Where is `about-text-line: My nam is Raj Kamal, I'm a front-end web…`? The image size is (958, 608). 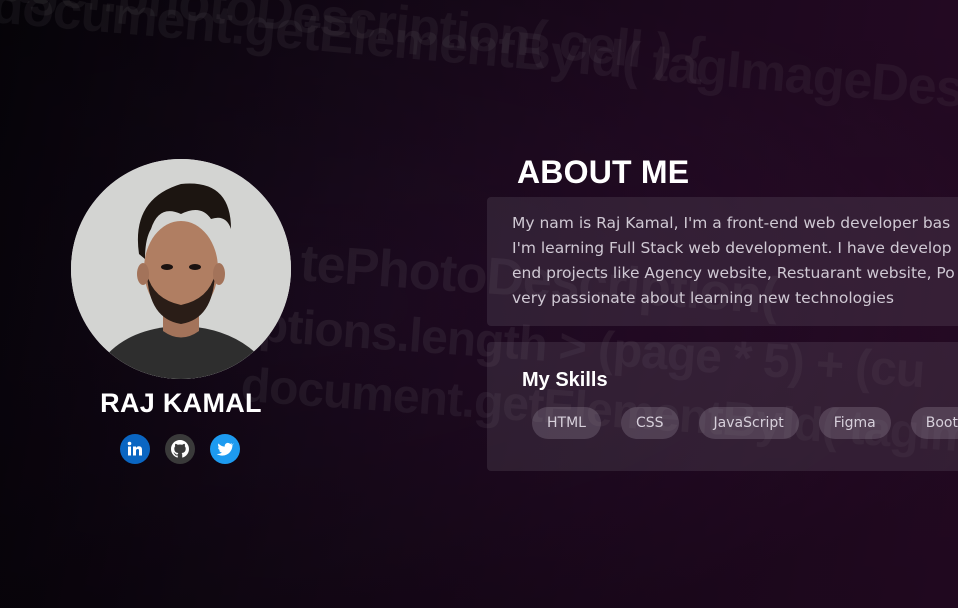 about-text-line: My nam is Raj Kamal, I'm a front-end web… is located at coordinates (731, 223).